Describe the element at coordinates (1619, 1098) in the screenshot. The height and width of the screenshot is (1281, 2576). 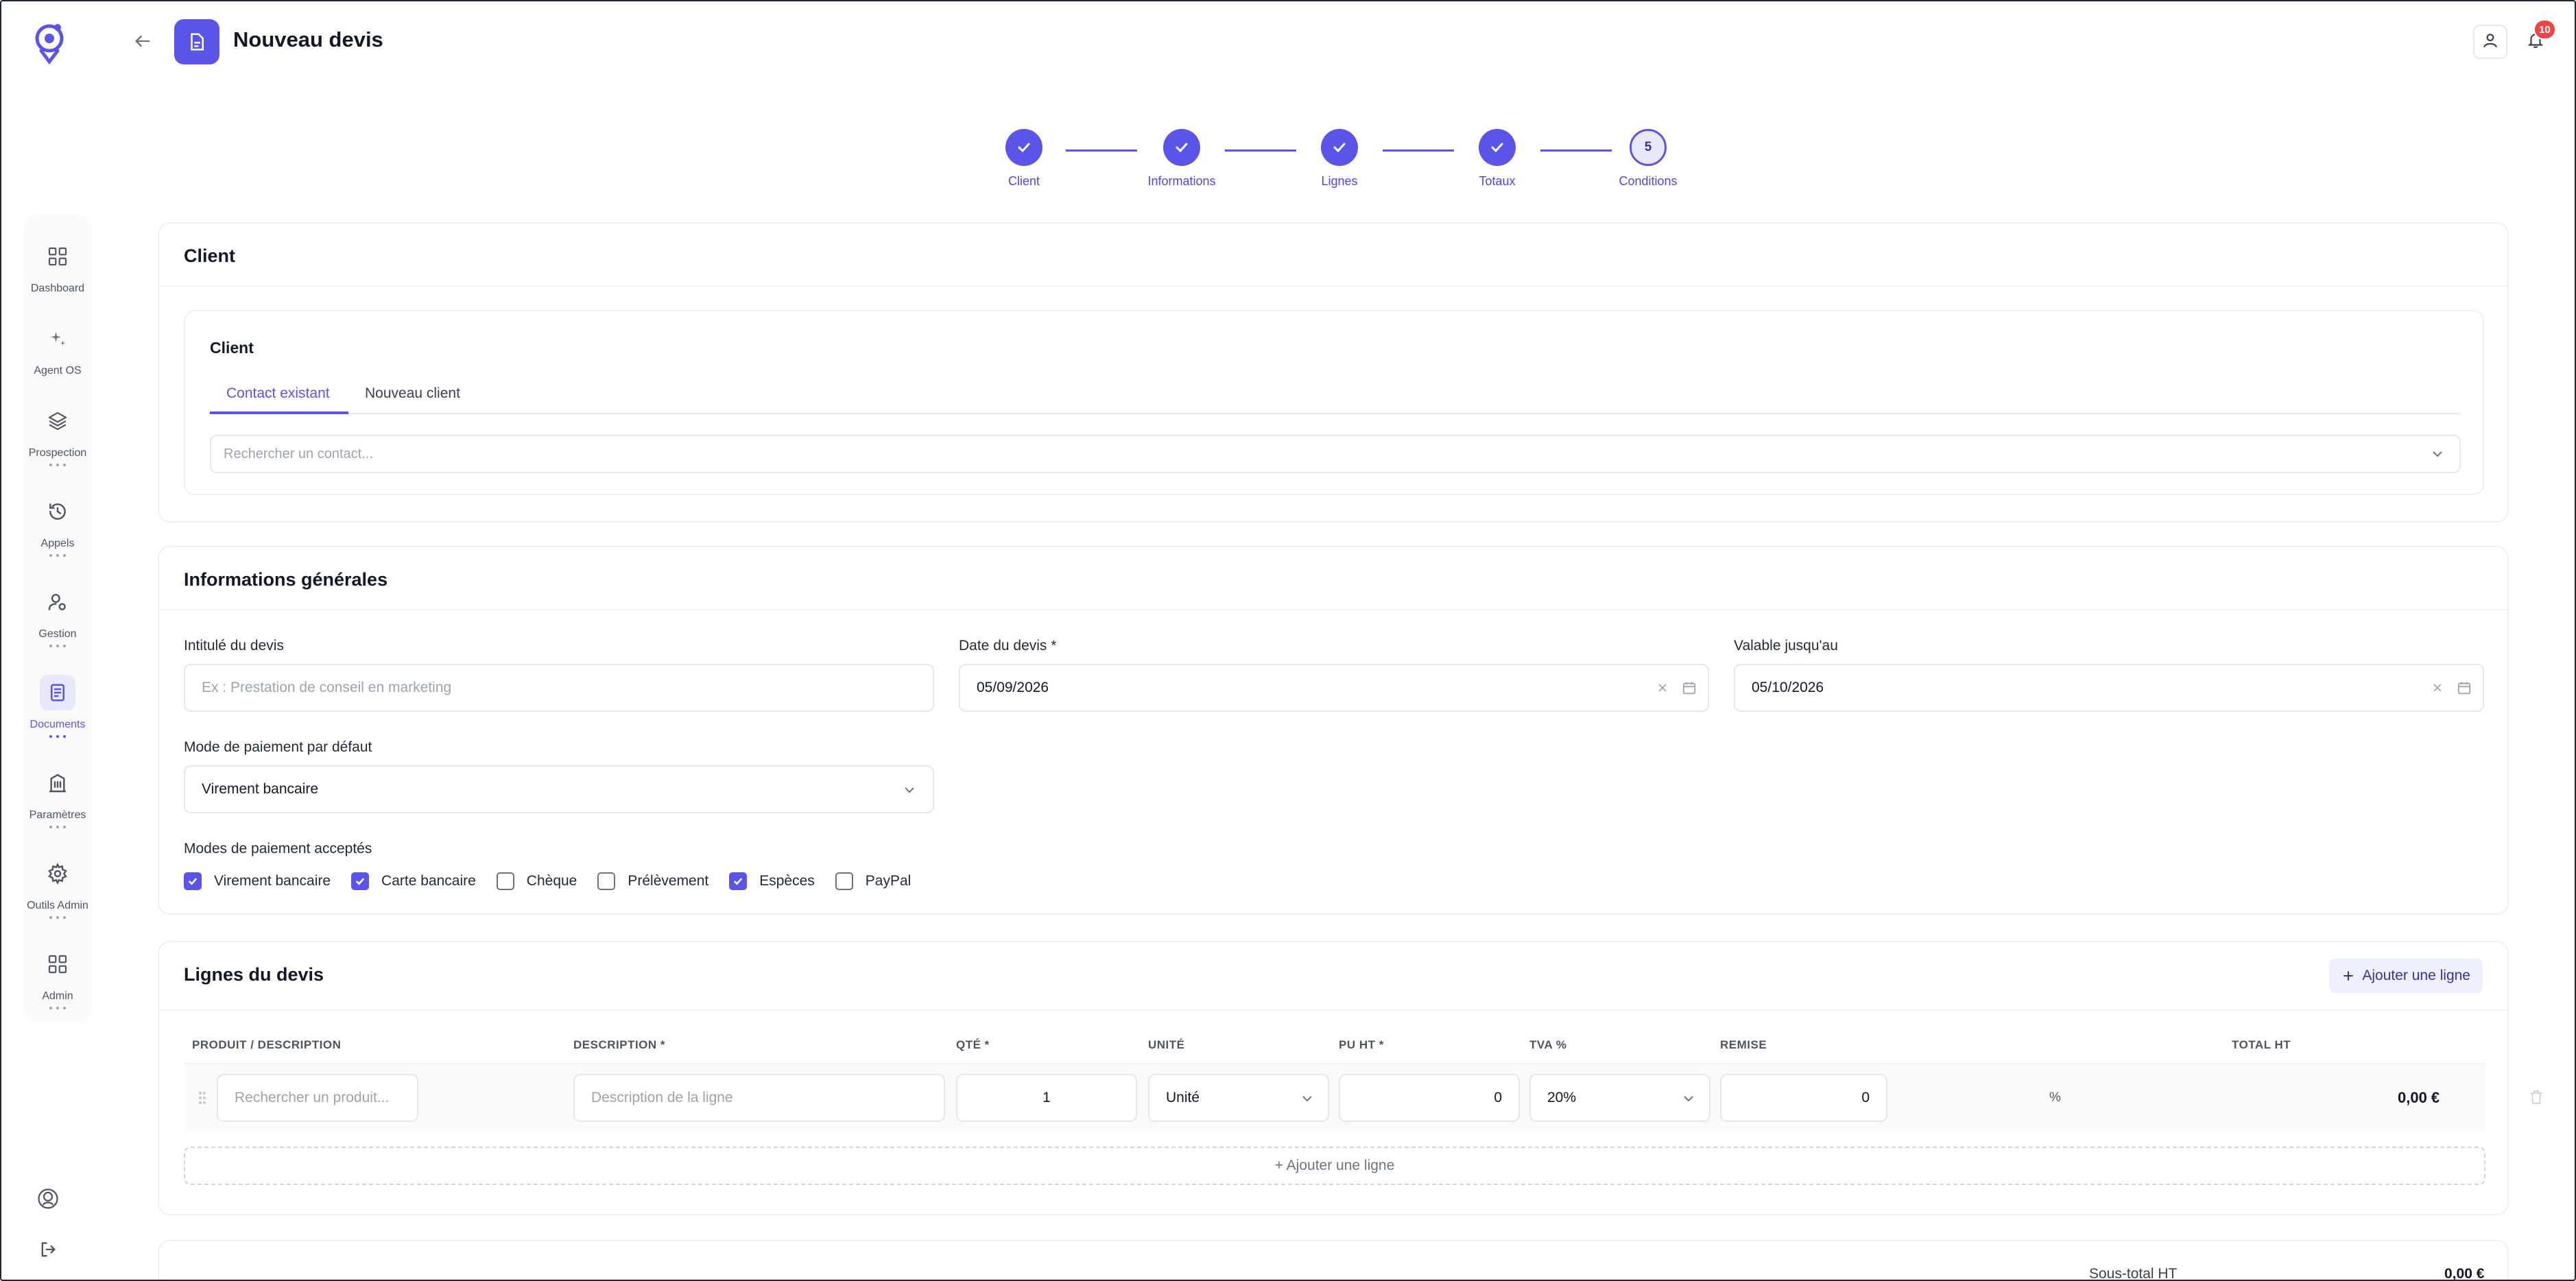
I see `tva-select: 20%` at that location.